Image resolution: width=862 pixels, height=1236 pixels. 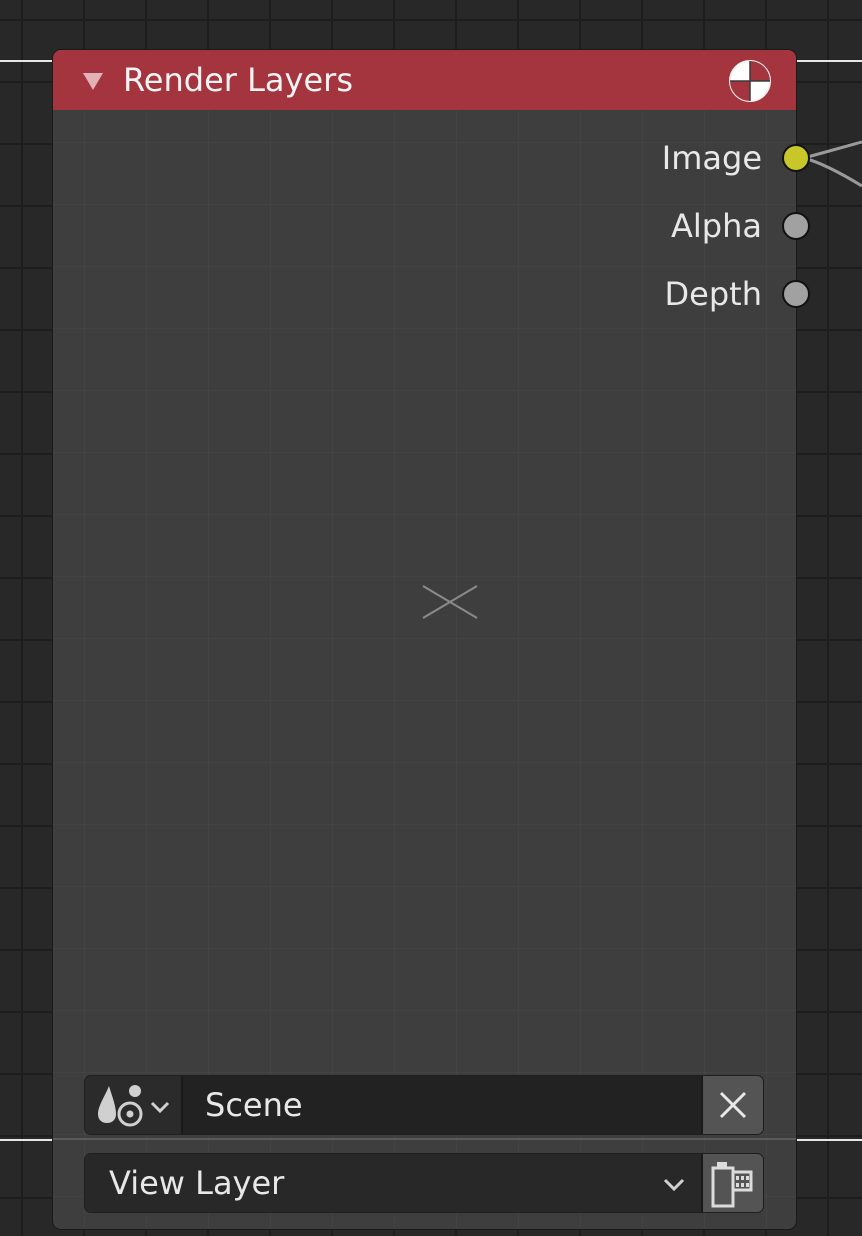 What do you see at coordinates (674, 1185) in the screenshot?
I see `chevron-down-icon` at bounding box center [674, 1185].